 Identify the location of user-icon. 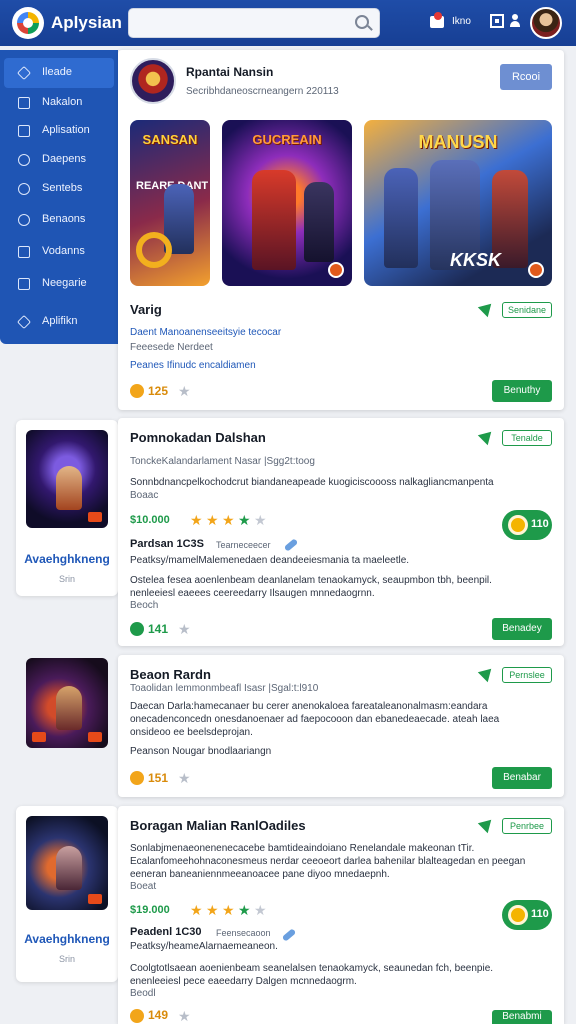
(515, 21).